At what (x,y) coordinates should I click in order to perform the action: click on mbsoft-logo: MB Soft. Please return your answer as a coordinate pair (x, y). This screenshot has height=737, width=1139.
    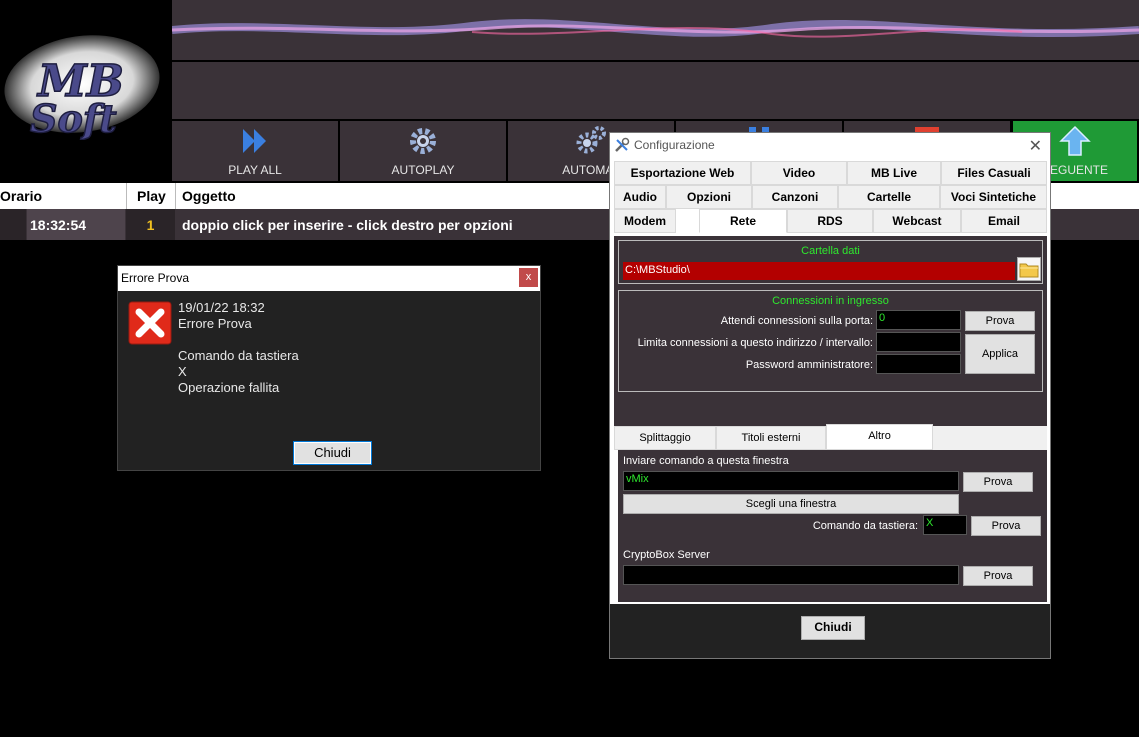
    Looking at the image, I should click on (82, 85).